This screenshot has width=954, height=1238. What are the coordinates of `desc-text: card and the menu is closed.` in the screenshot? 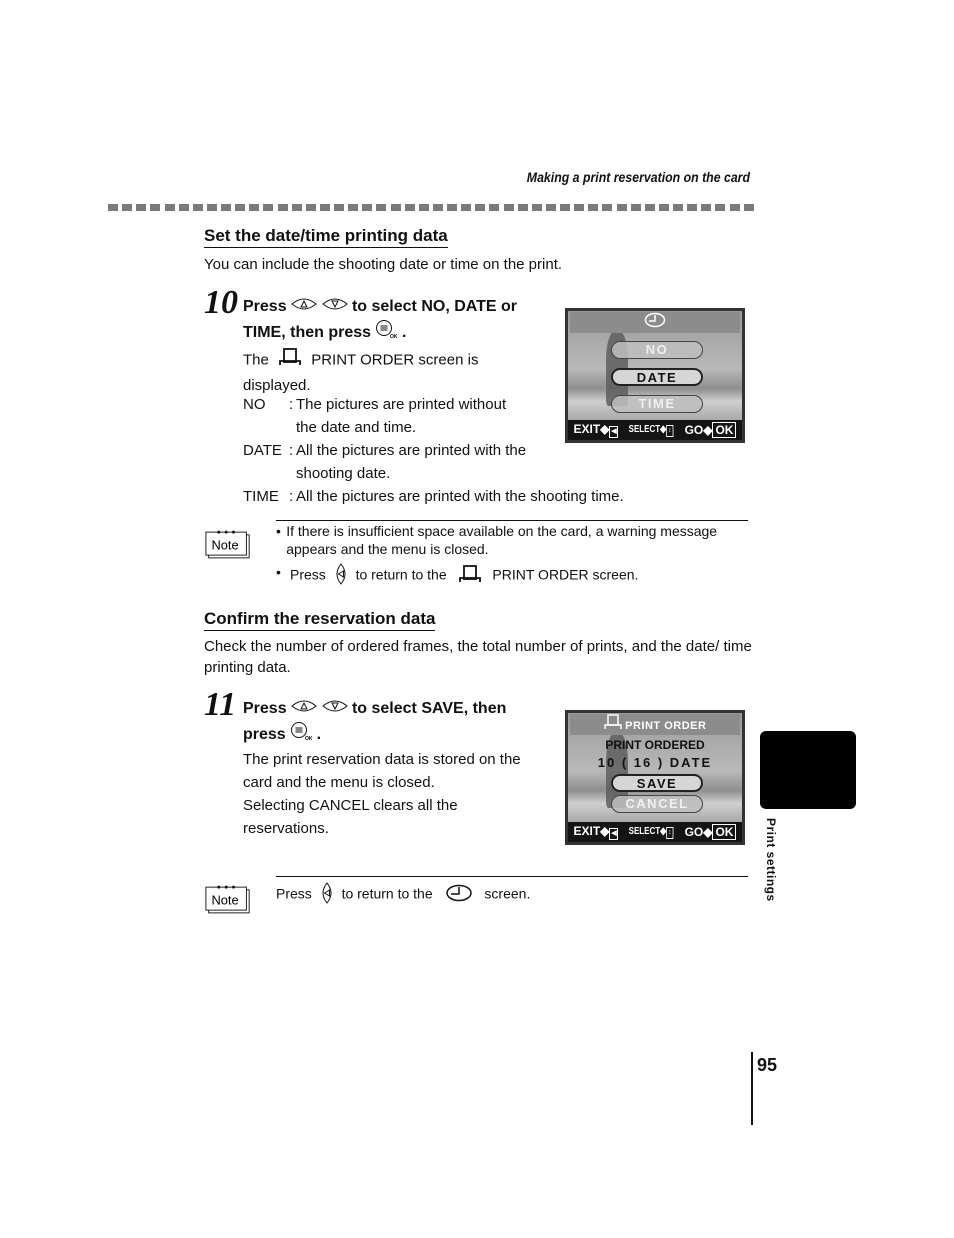 It's located at (339, 782).